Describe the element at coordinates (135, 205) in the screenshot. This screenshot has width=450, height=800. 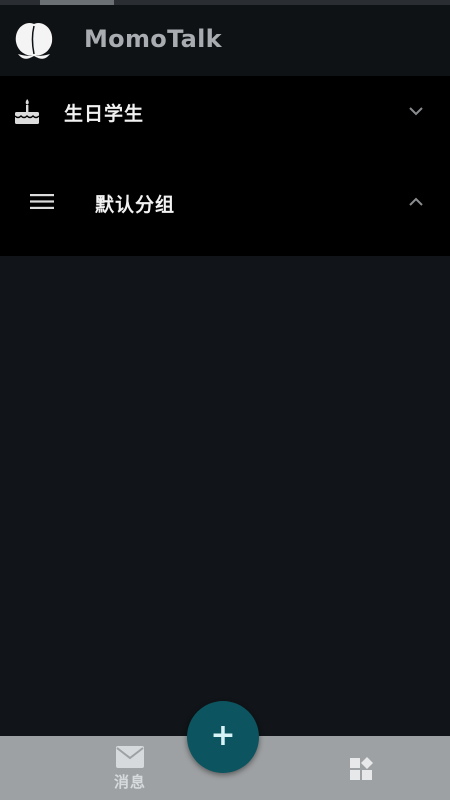
I see `group-label-default: 默认分组` at that location.